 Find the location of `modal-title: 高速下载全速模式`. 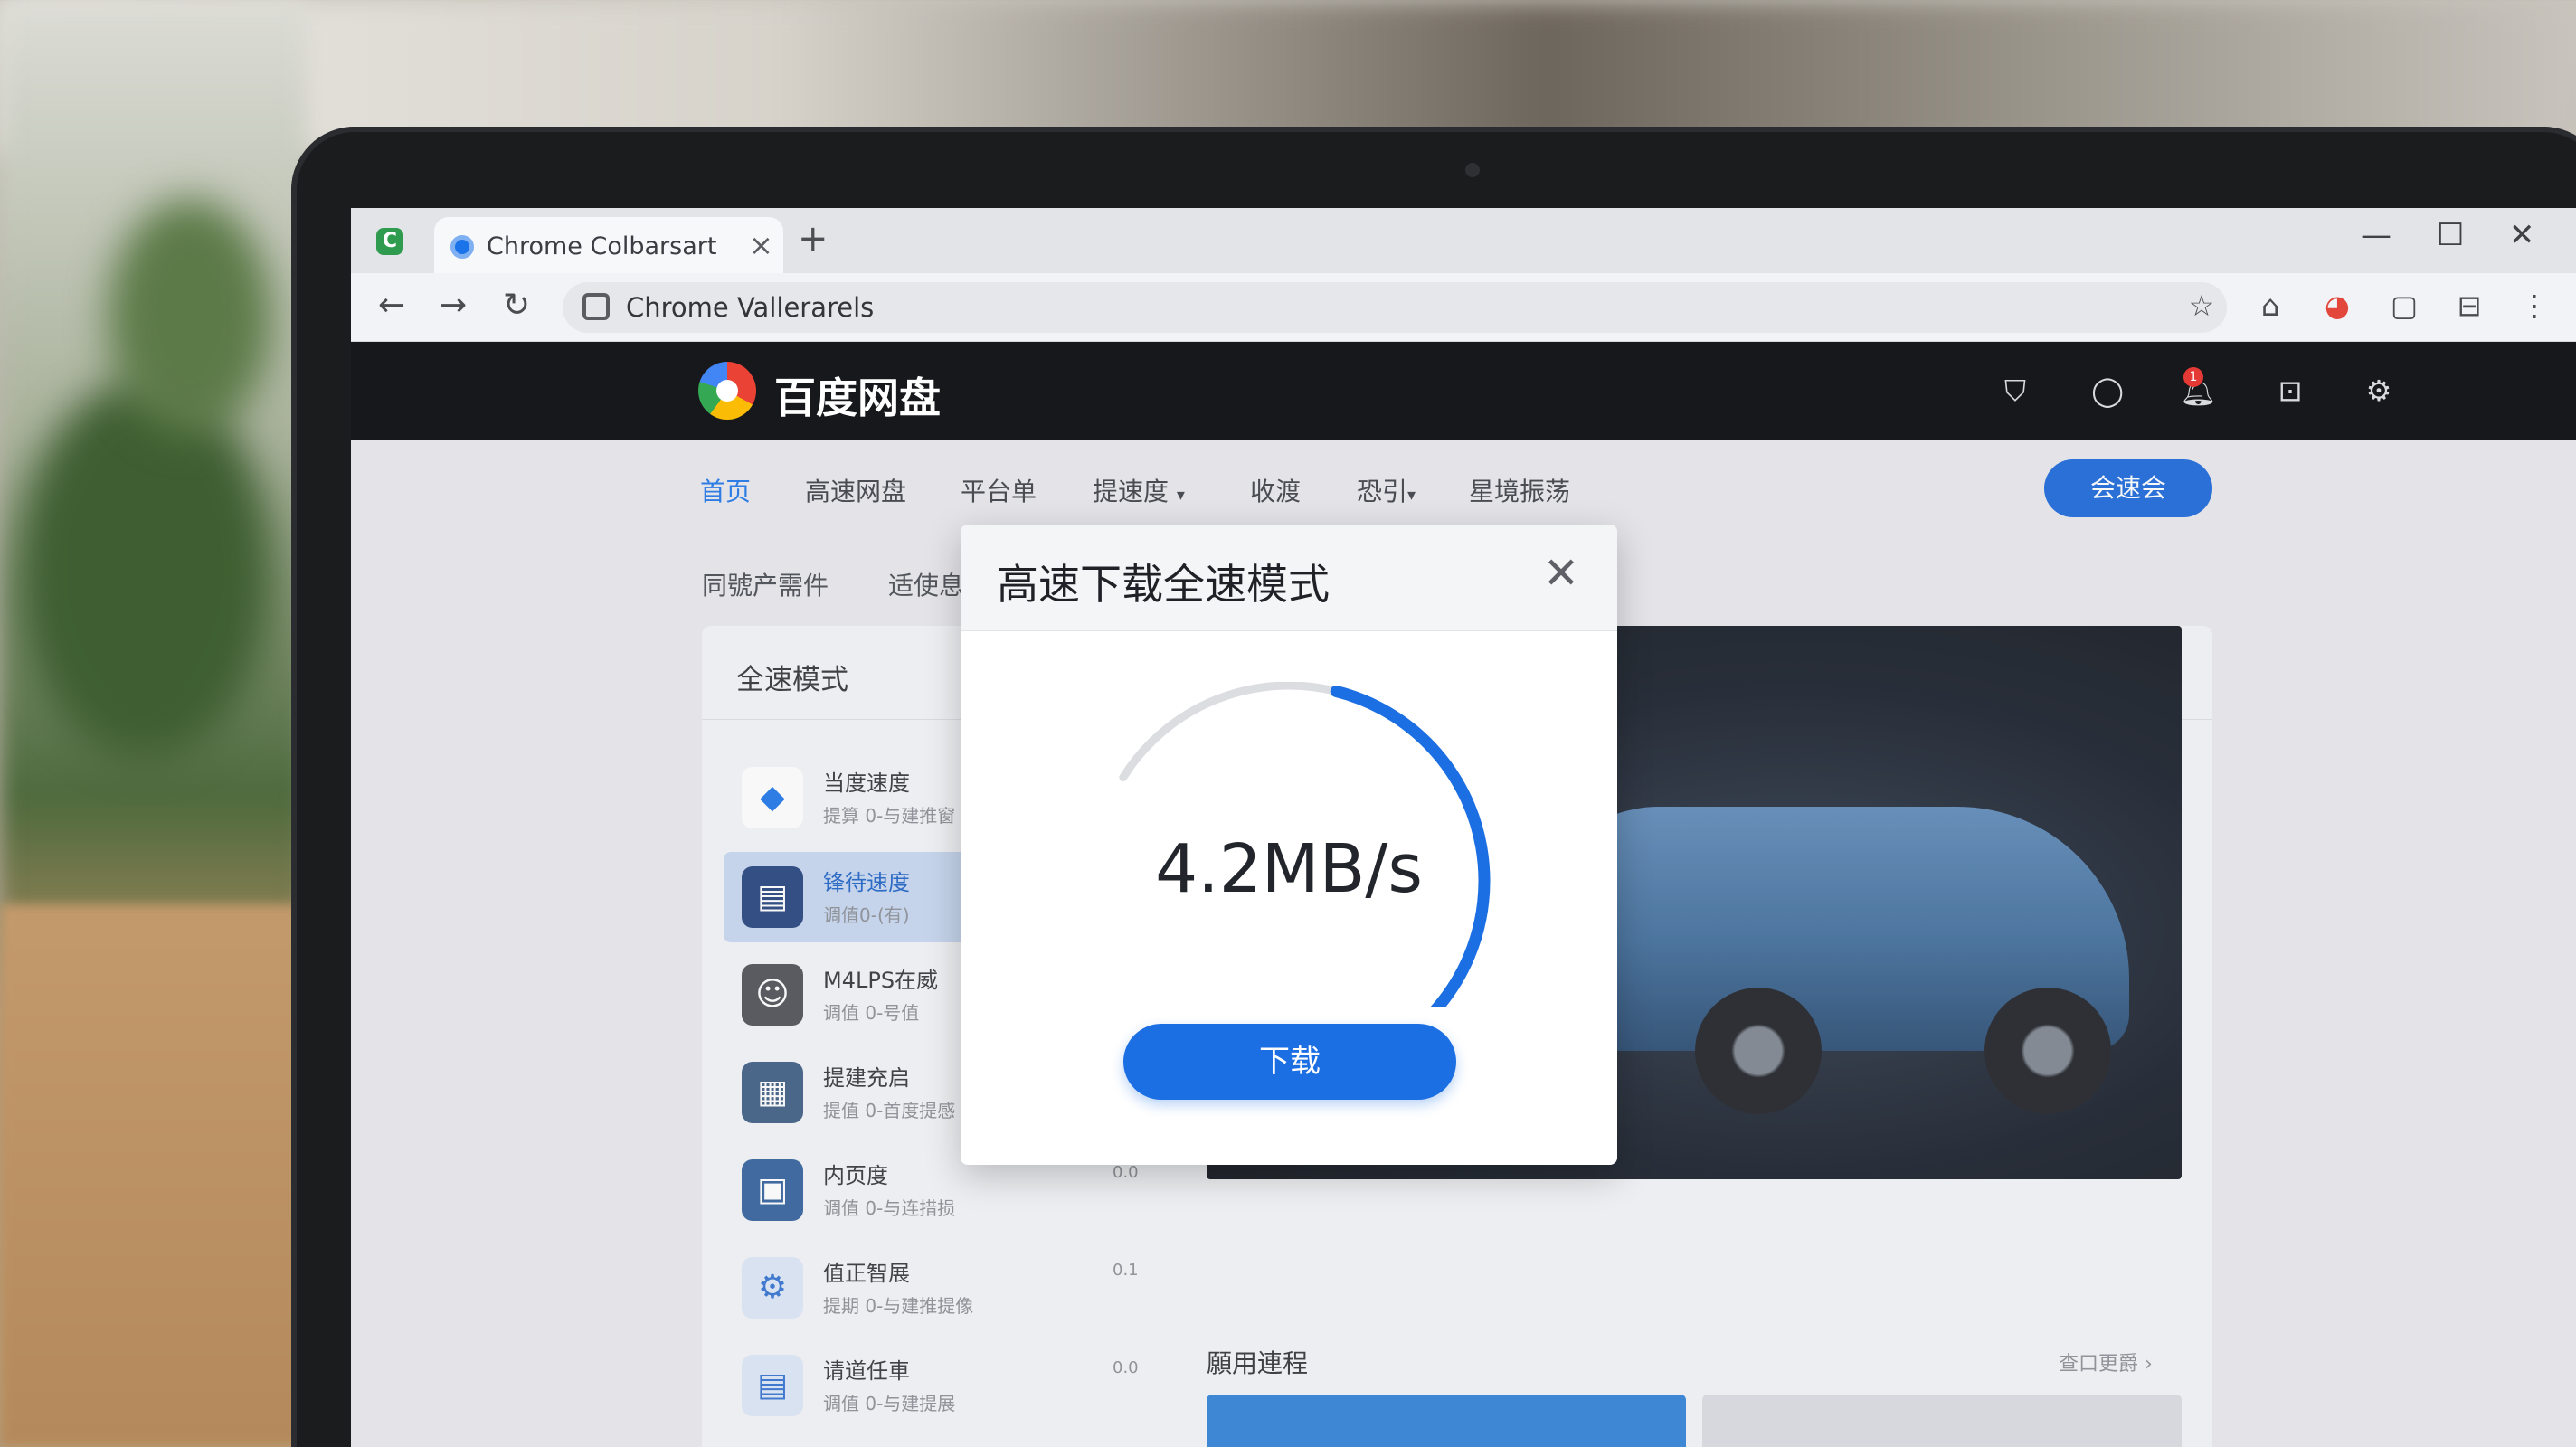

modal-title: 高速下载全速模式 is located at coordinates (1164, 584).